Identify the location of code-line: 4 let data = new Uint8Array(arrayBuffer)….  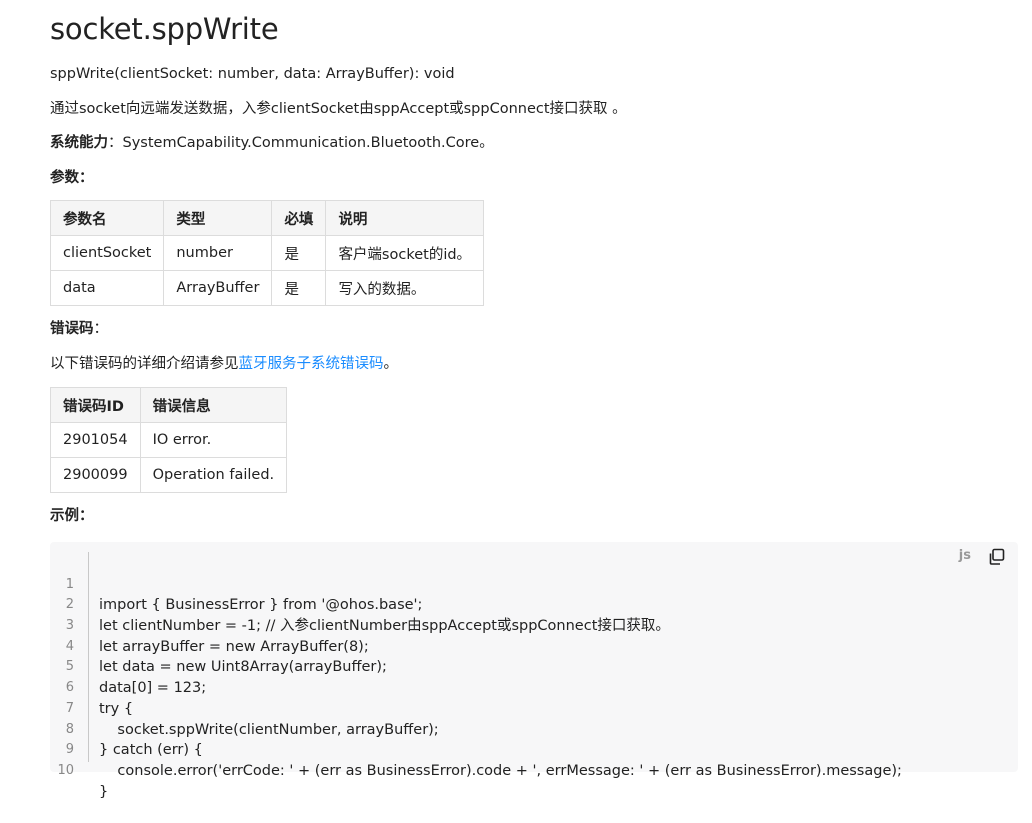
(218, 646).